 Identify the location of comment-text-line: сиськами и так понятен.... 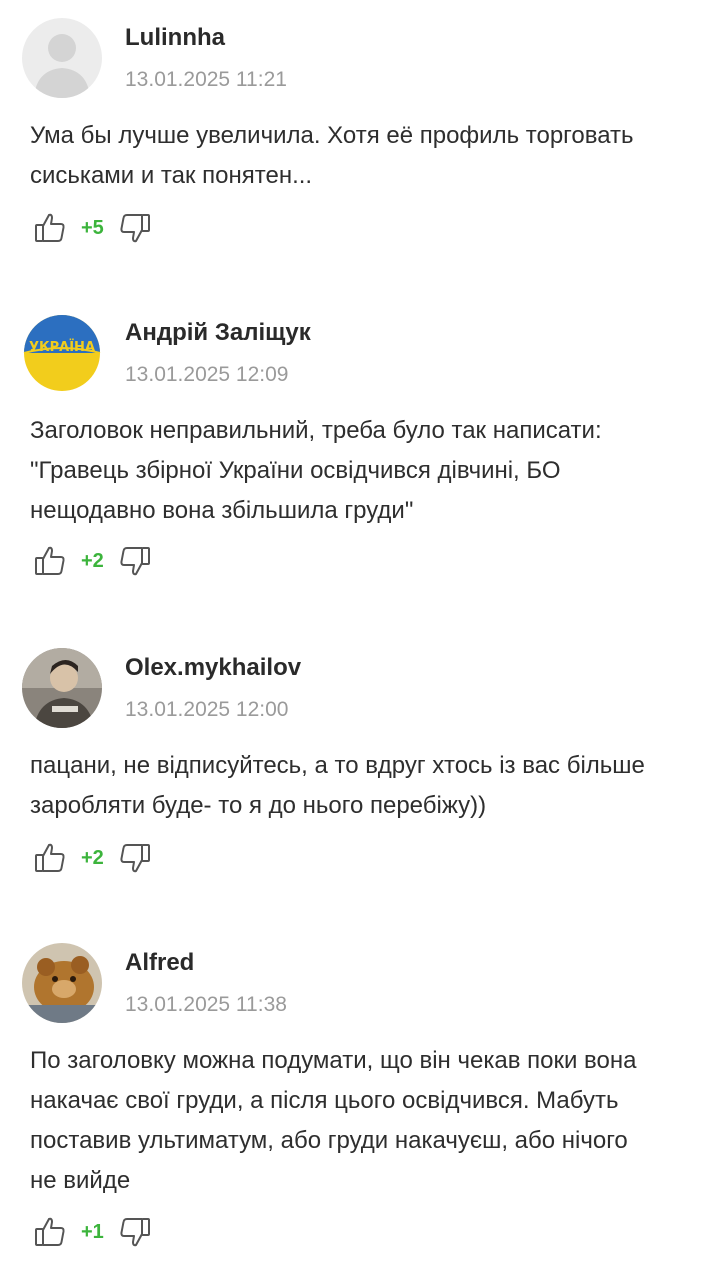
(171, 175).